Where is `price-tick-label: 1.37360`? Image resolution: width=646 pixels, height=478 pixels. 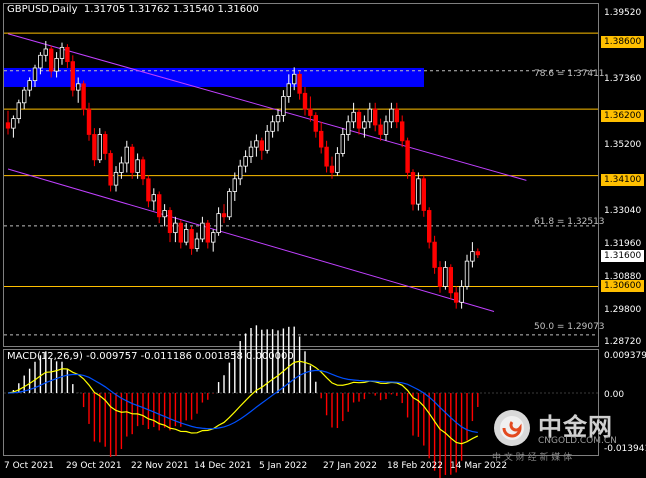 price-tick-label: 1.37360 is located at coordinates (623, 79).